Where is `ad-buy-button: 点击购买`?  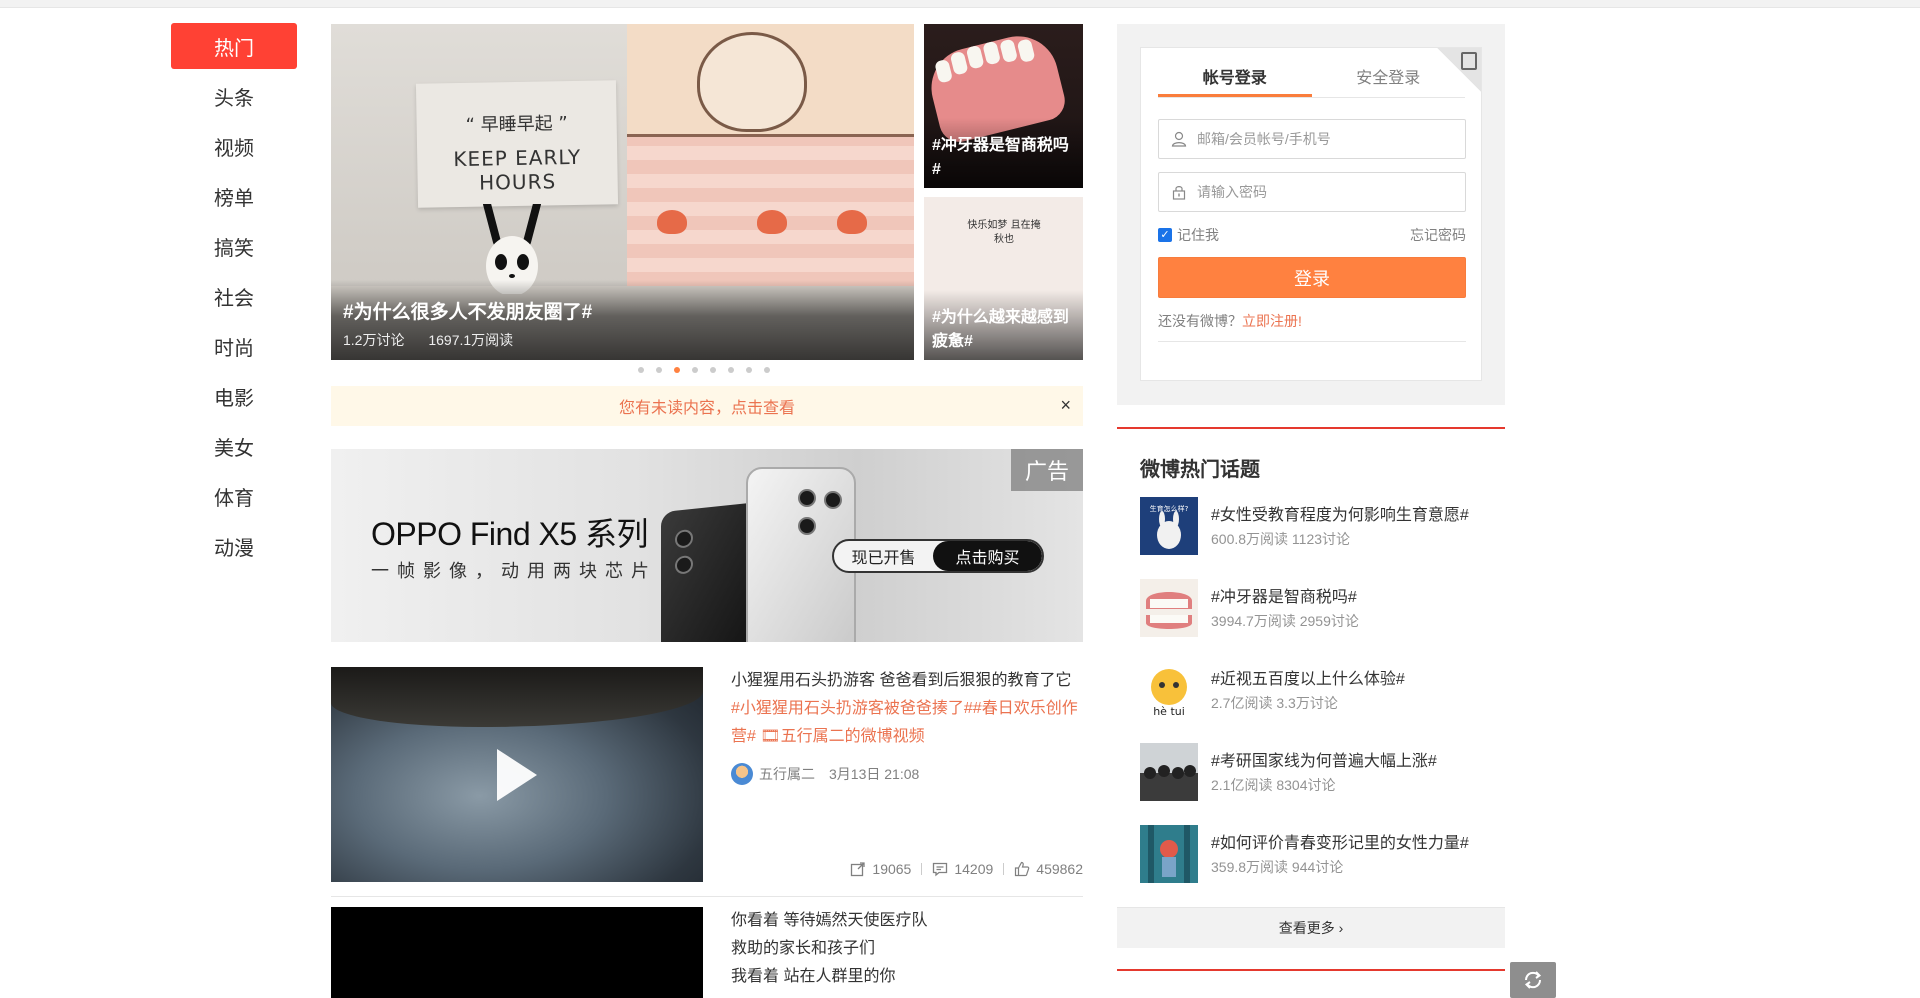 ad-buy-button: 点击购买 is located at coordinates (987, 556).